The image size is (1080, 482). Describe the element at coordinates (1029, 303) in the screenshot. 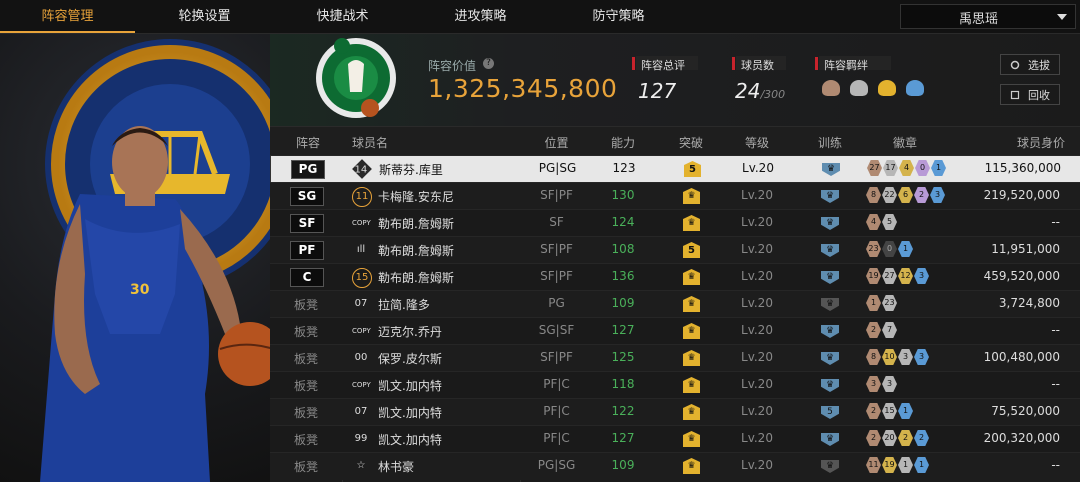

I see `player-market-value: 3,724,800` at that location.